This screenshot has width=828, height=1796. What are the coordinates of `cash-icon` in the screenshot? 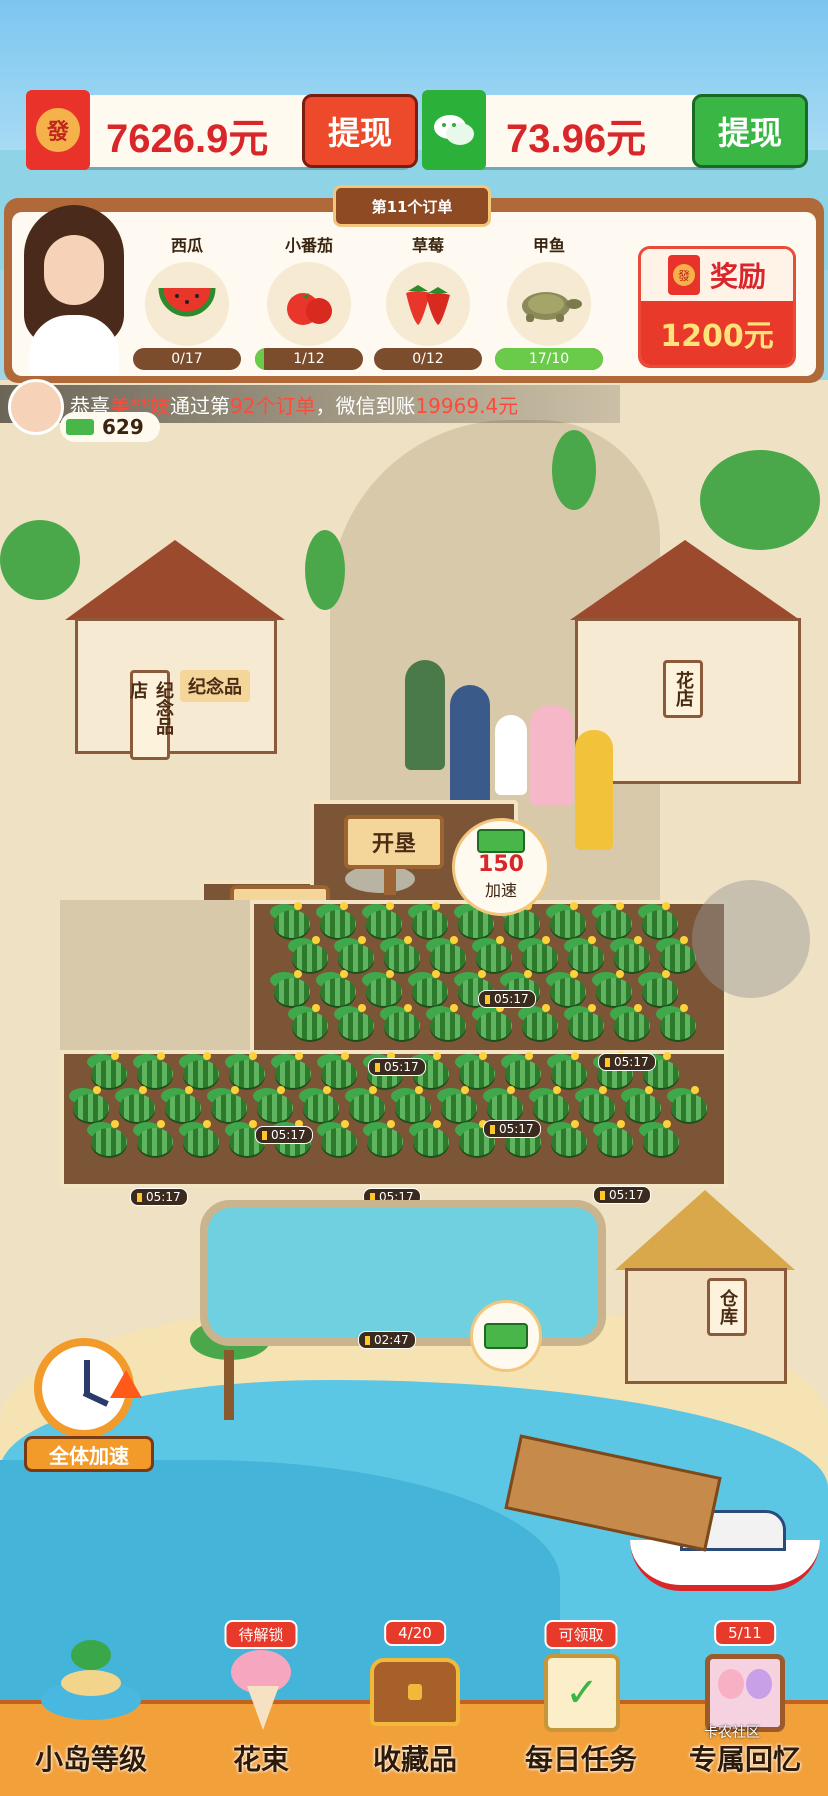 It's located at (506, 1336).